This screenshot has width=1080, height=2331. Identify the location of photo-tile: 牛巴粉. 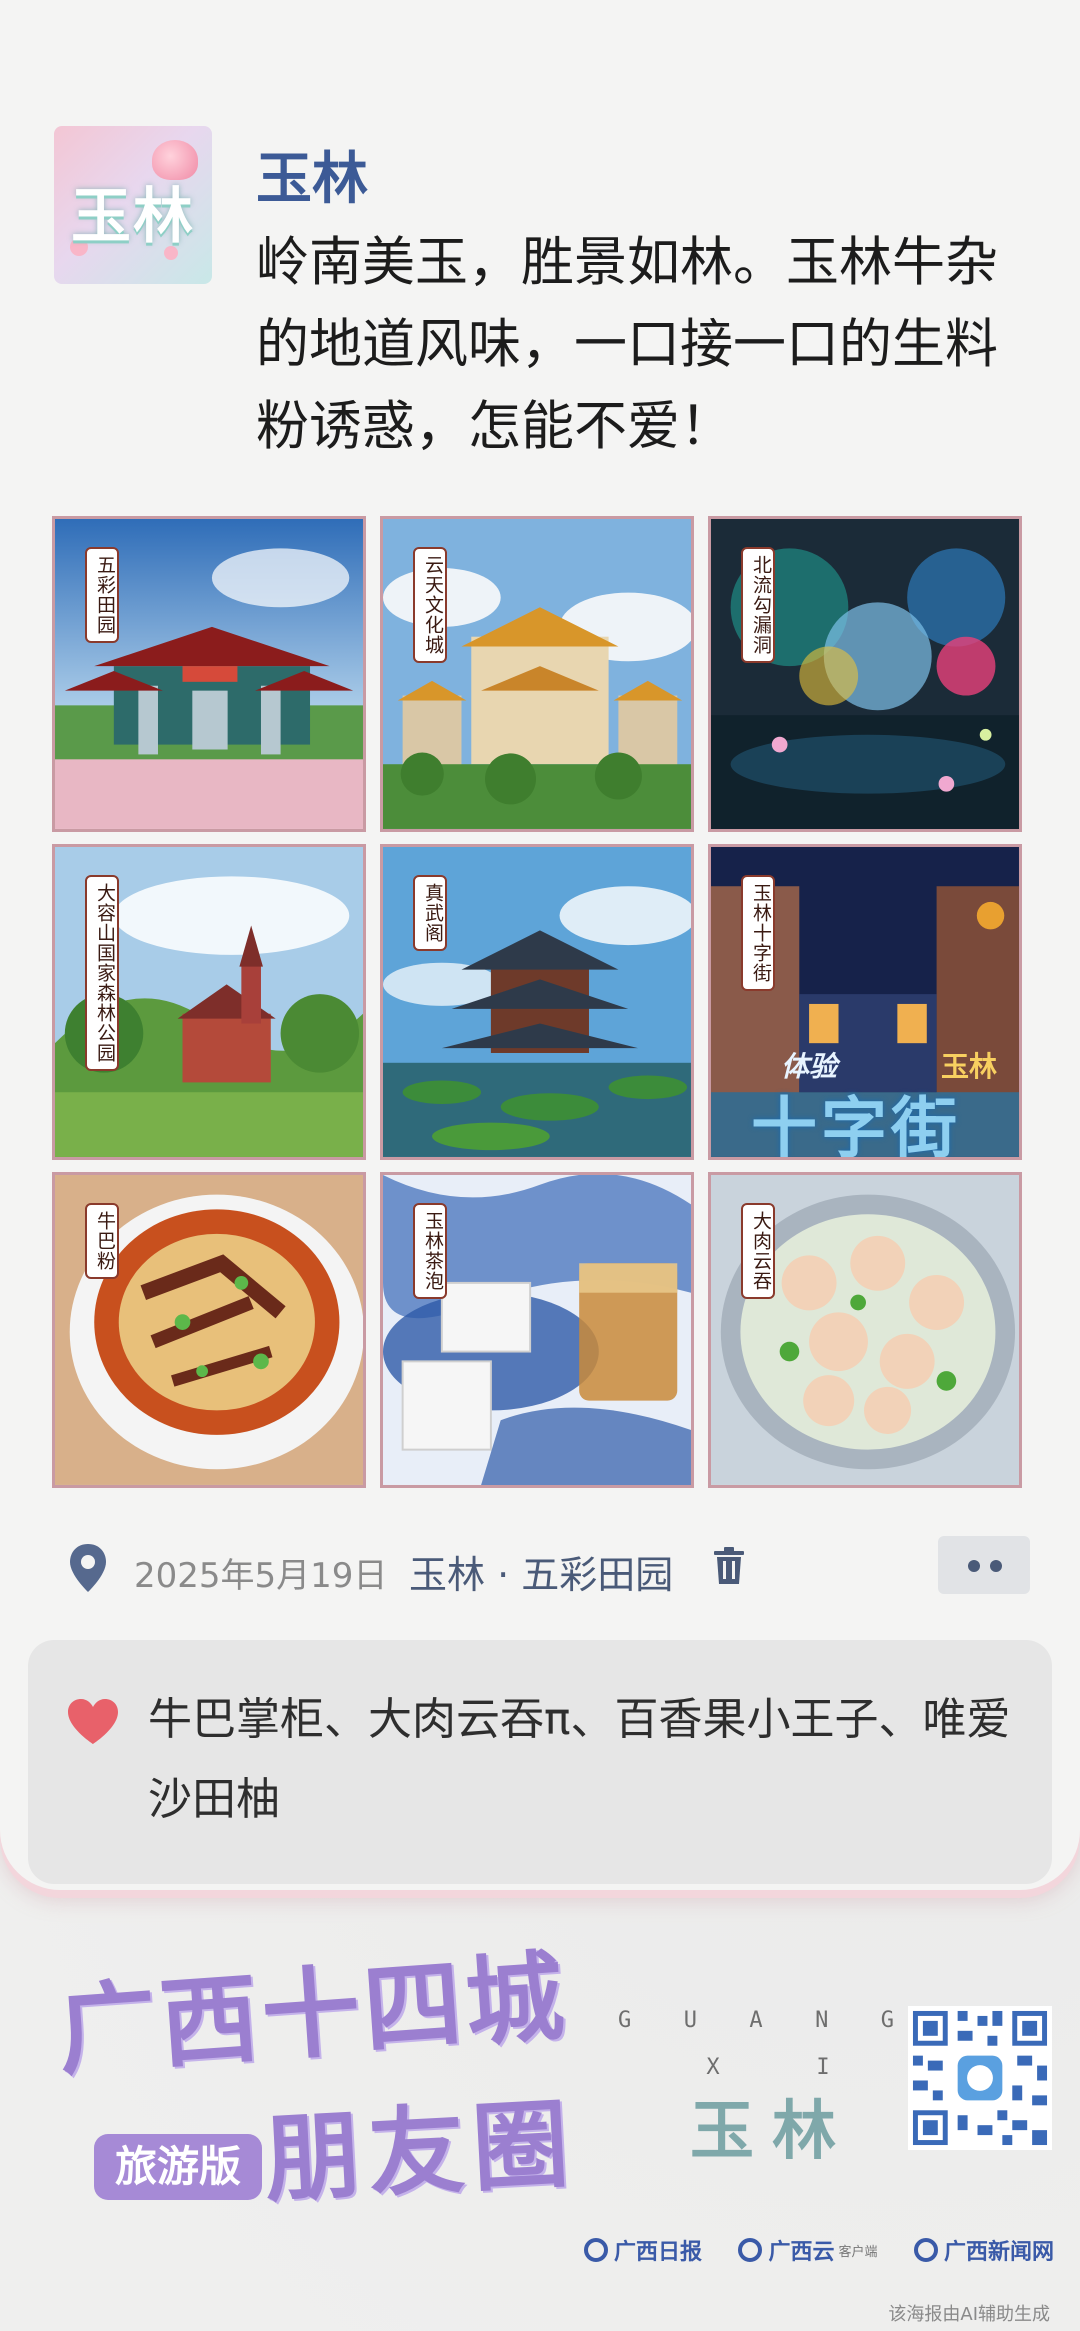
(209, 1330).